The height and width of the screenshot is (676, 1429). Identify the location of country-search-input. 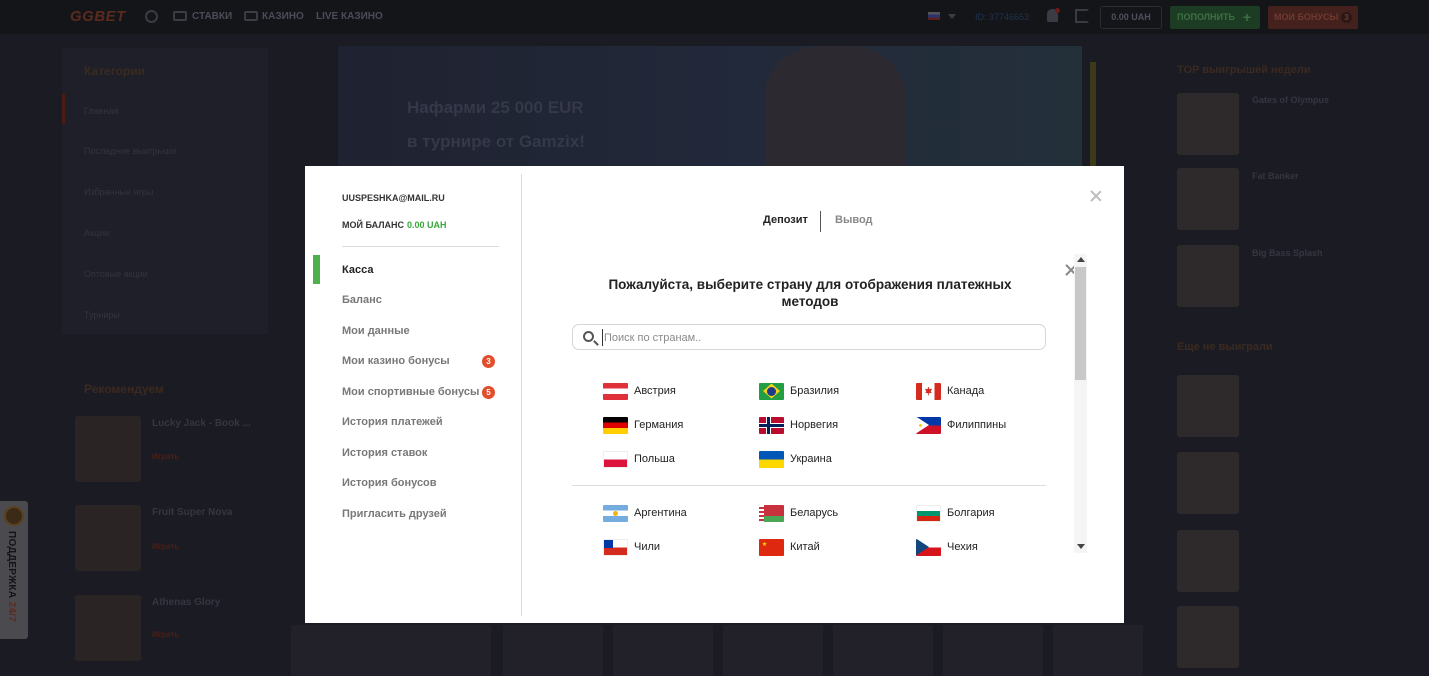
(817, 337).